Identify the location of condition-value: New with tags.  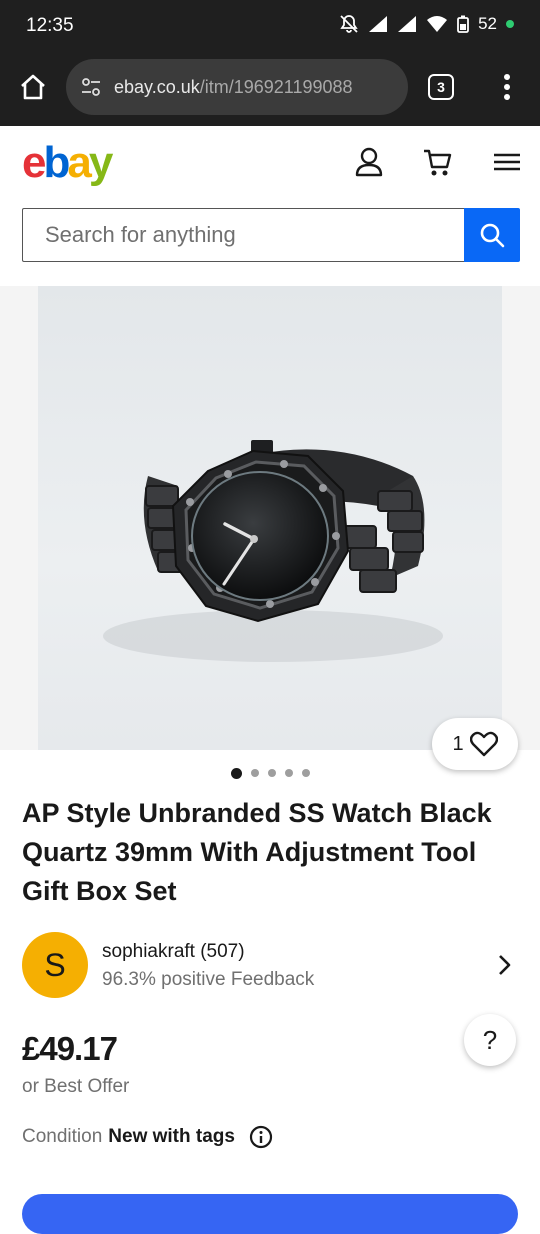
(171, 1136).